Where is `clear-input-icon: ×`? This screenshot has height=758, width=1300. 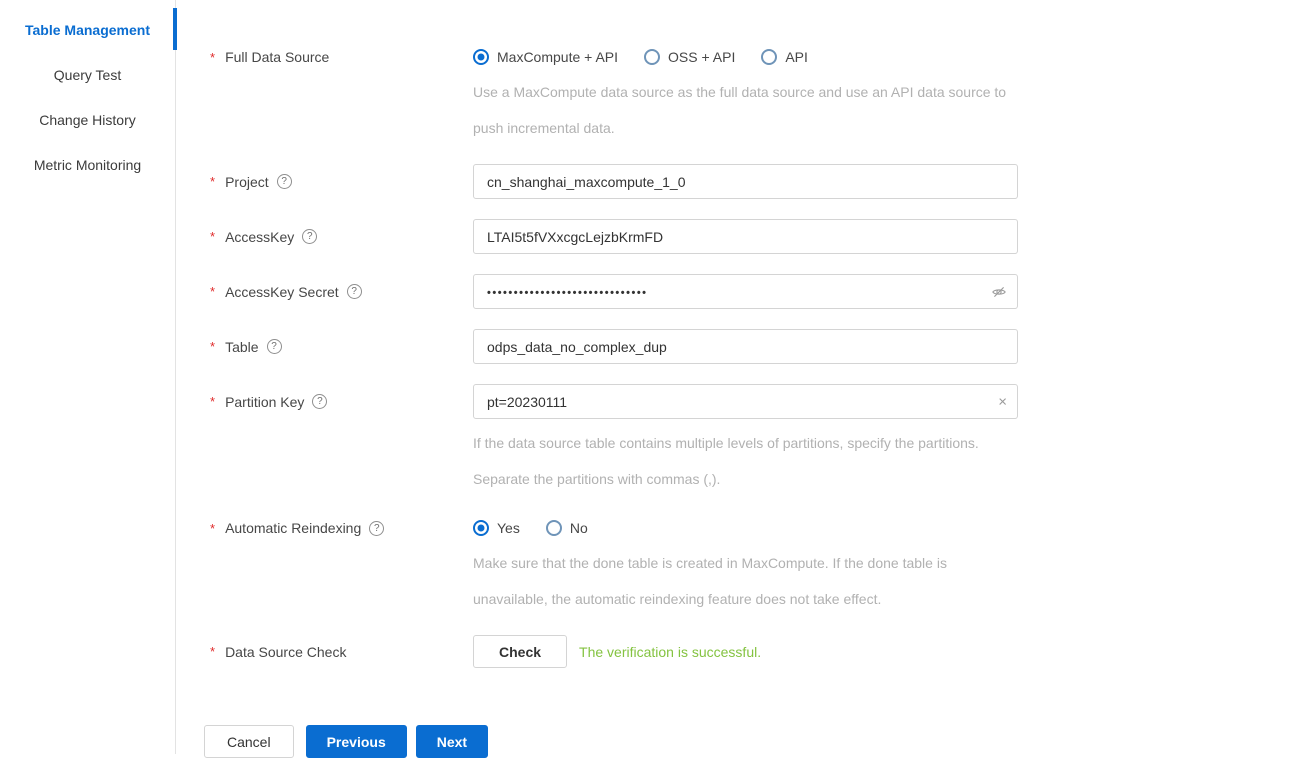 clear-input-icon: × is located at coordinates (1002, 401).